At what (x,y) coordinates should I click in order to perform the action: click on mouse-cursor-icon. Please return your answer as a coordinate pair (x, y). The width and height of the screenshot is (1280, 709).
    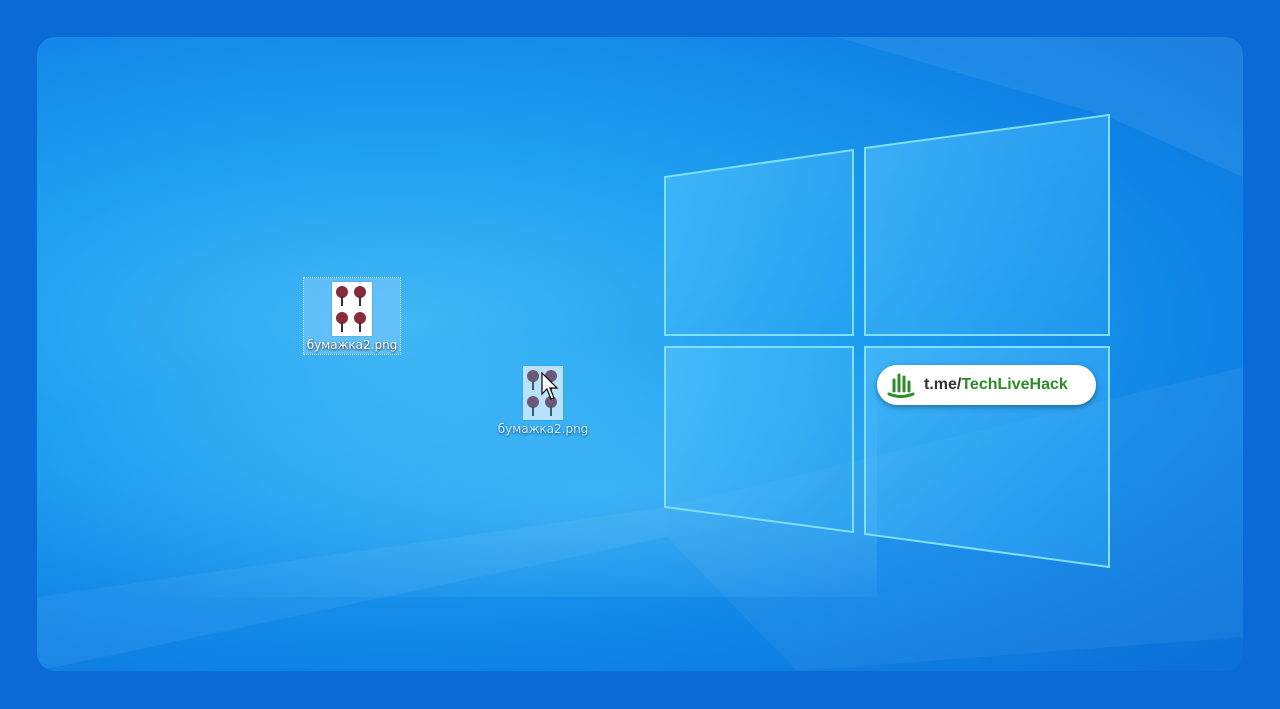
    Looking at the image, I should click on (550, 386).